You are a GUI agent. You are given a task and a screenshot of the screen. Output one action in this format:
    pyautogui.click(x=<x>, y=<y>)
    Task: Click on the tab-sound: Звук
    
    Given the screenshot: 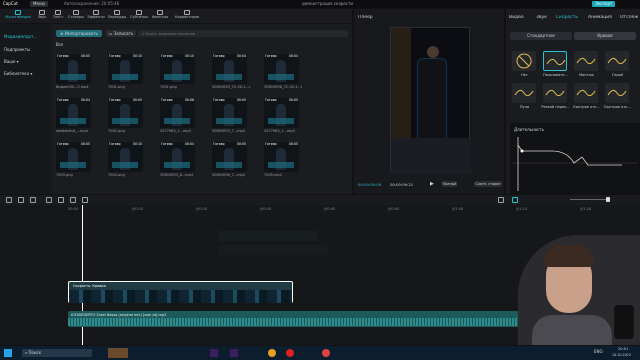 What is the action you would take?
    pyautogui.click(x=541, y=18)
    